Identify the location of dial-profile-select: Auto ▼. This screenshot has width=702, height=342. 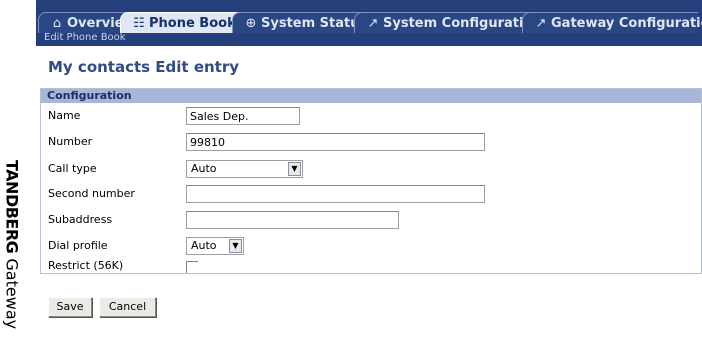
(215, 246).